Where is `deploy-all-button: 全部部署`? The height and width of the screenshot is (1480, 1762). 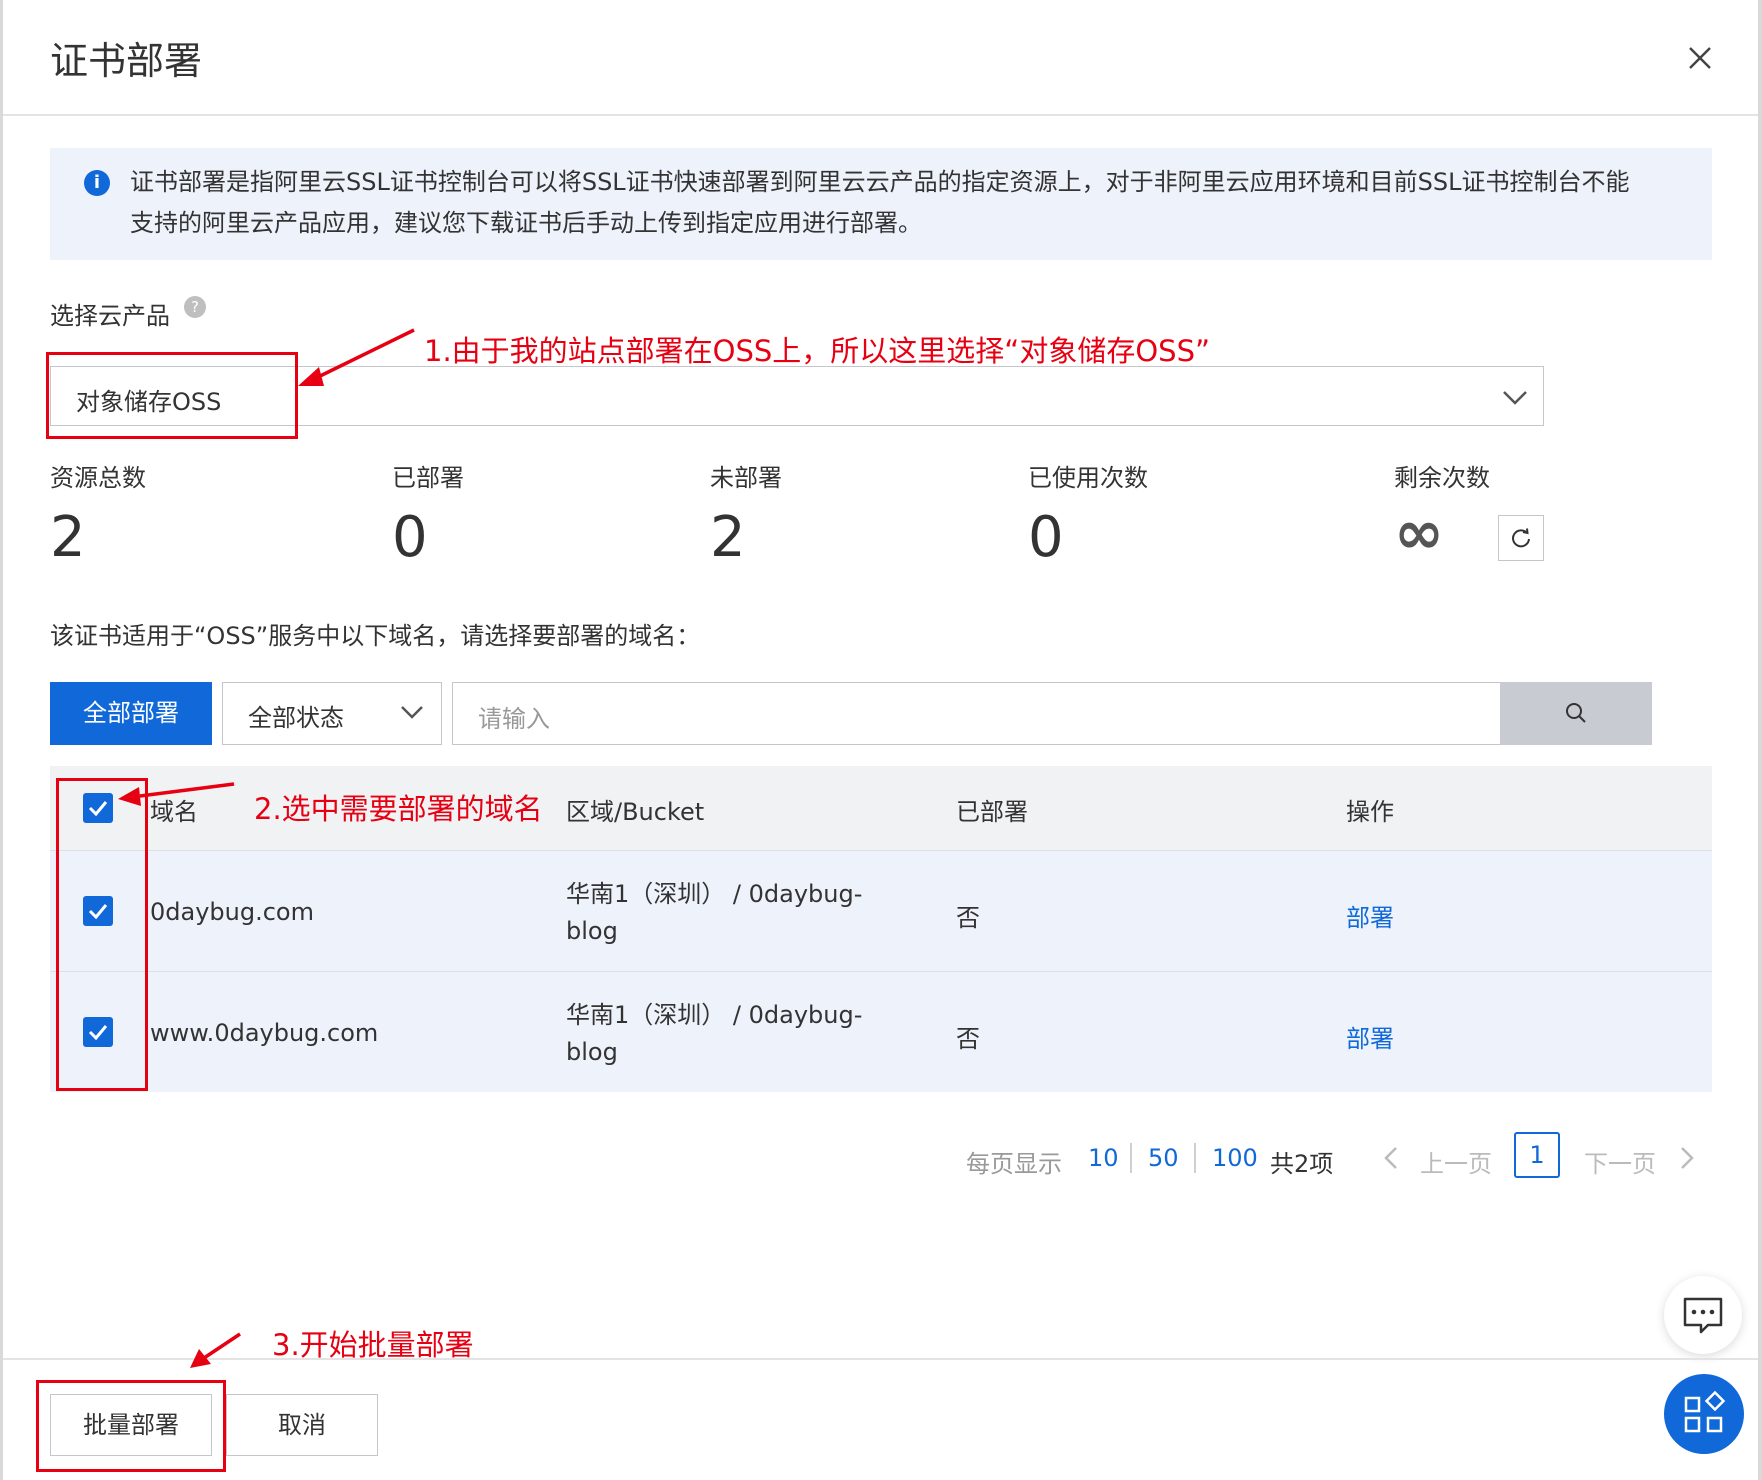
deploy-all-button: 全部部署 is located at coordinates (131, 713).